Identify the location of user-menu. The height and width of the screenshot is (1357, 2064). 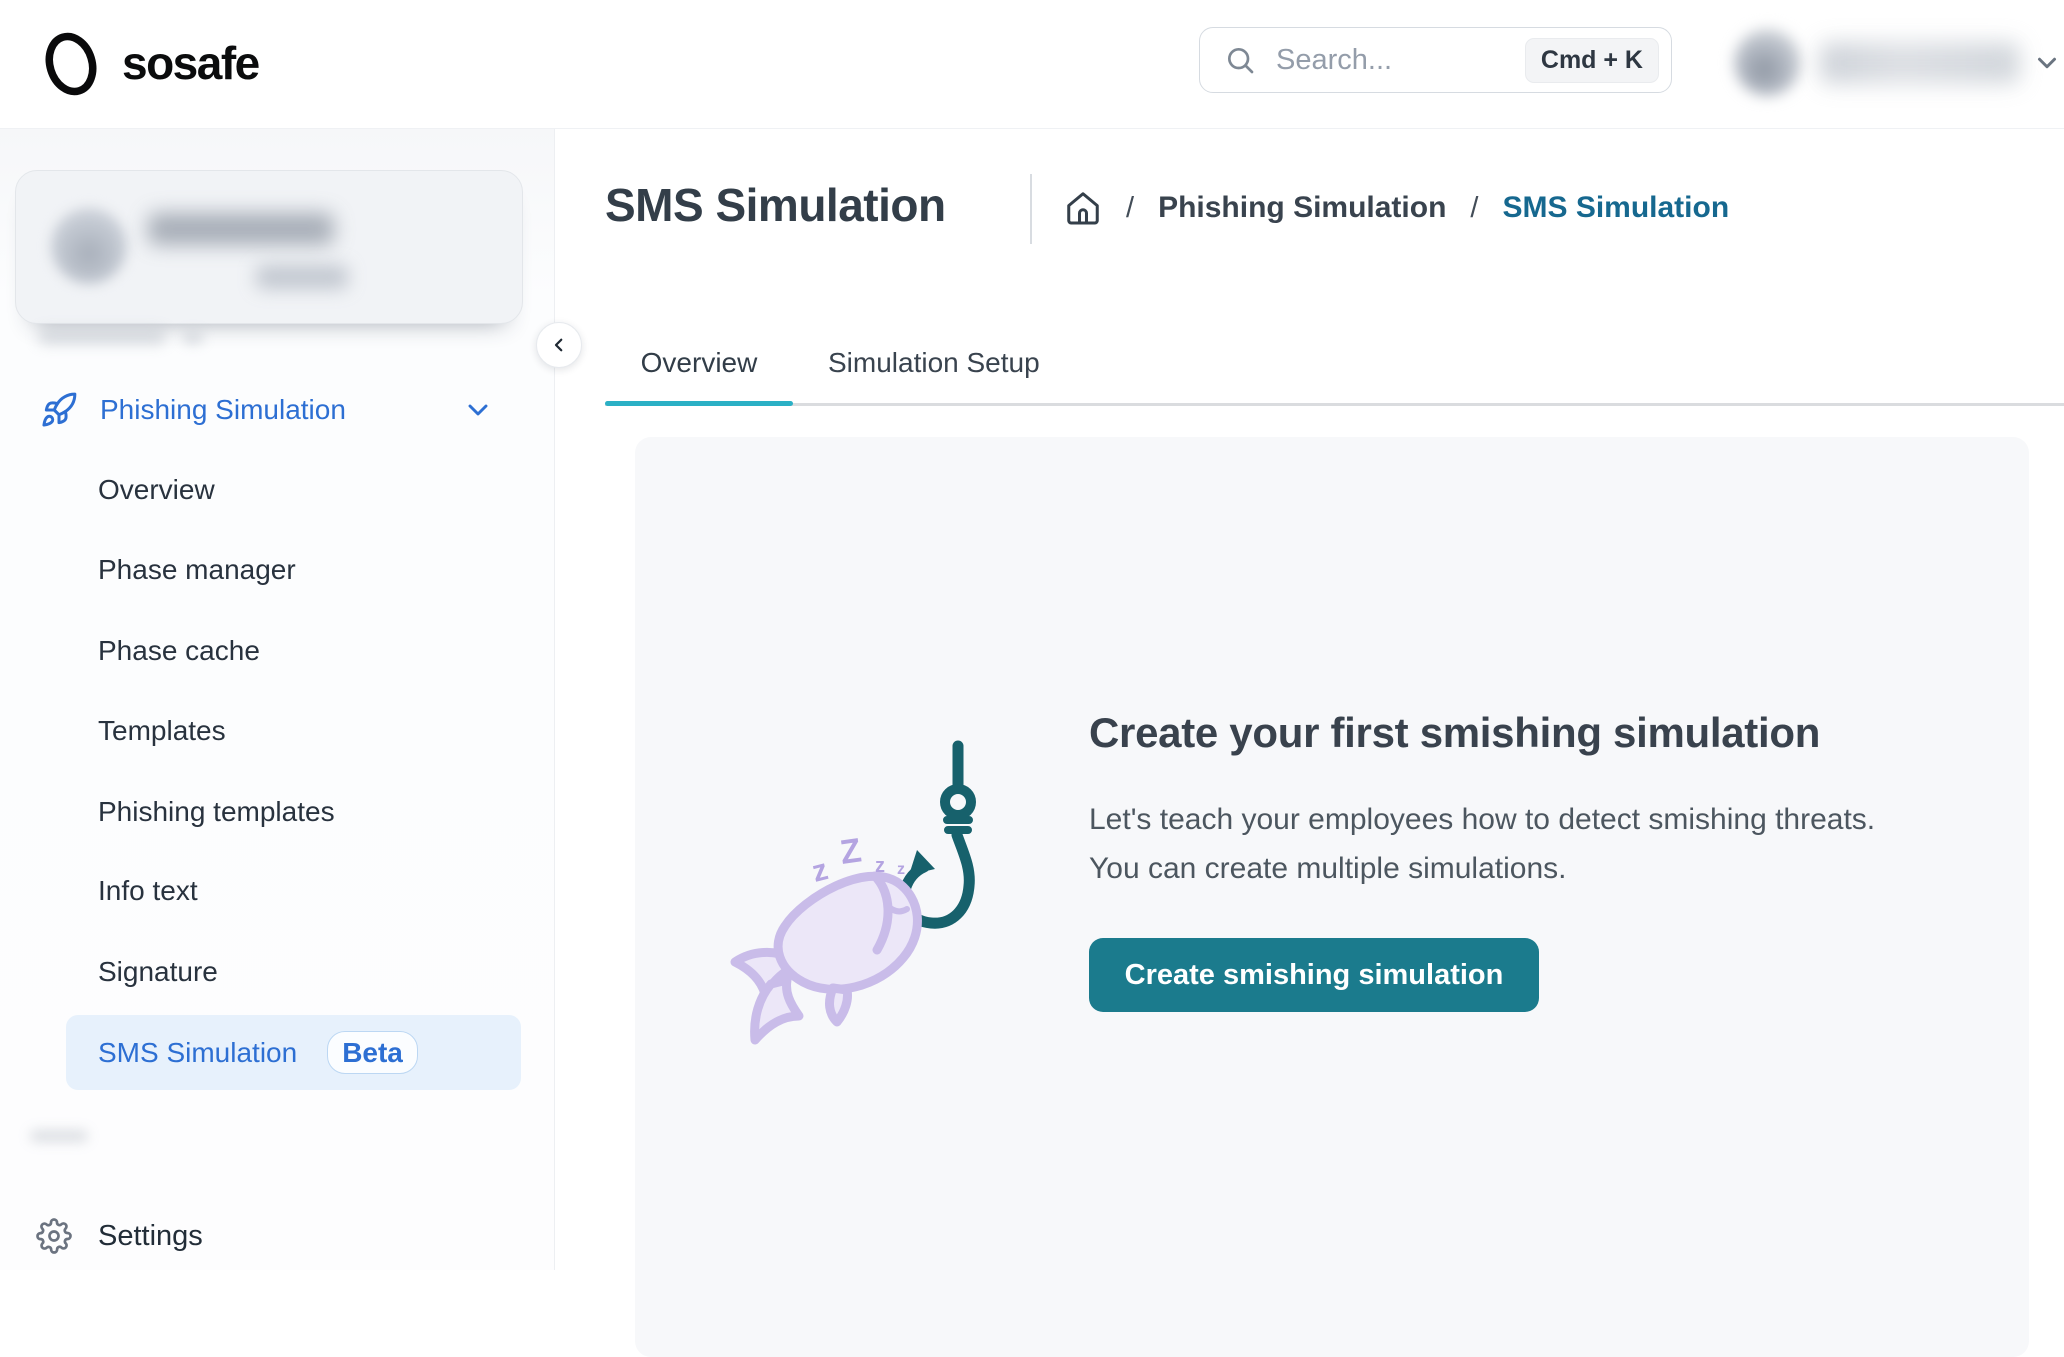
(1891, 63).